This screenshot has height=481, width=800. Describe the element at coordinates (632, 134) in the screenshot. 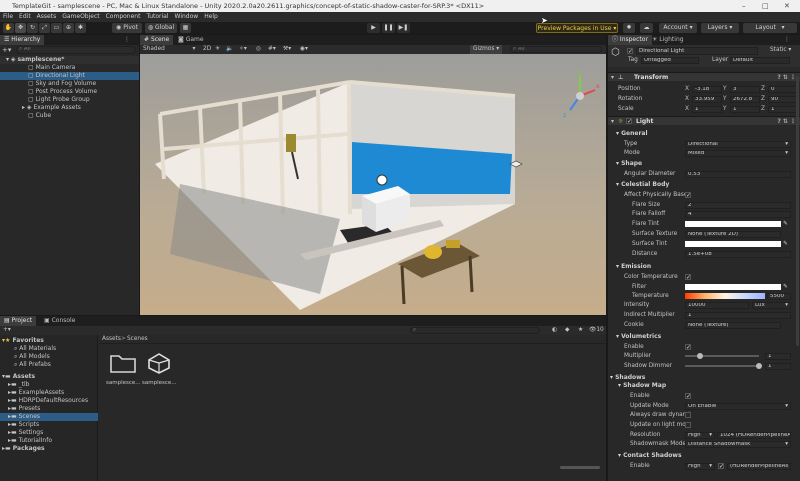

I see `section-general: ▾ General` at that location.